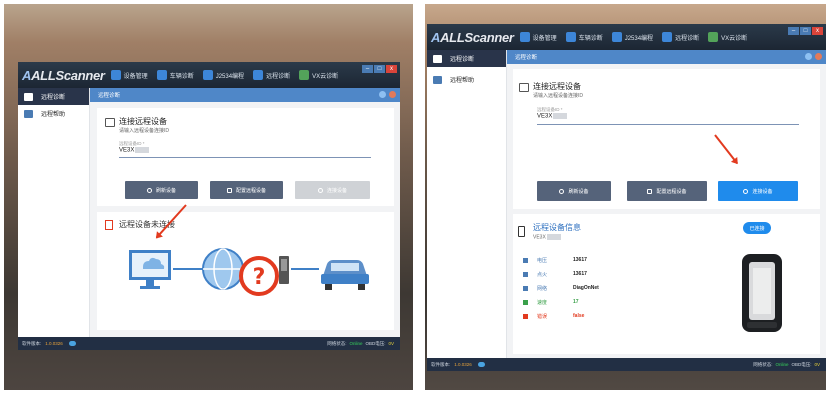 This screenshot has width=830, height=396. I want to click on sidebar: 远程诊断 远程帮助, so click(467, 204).